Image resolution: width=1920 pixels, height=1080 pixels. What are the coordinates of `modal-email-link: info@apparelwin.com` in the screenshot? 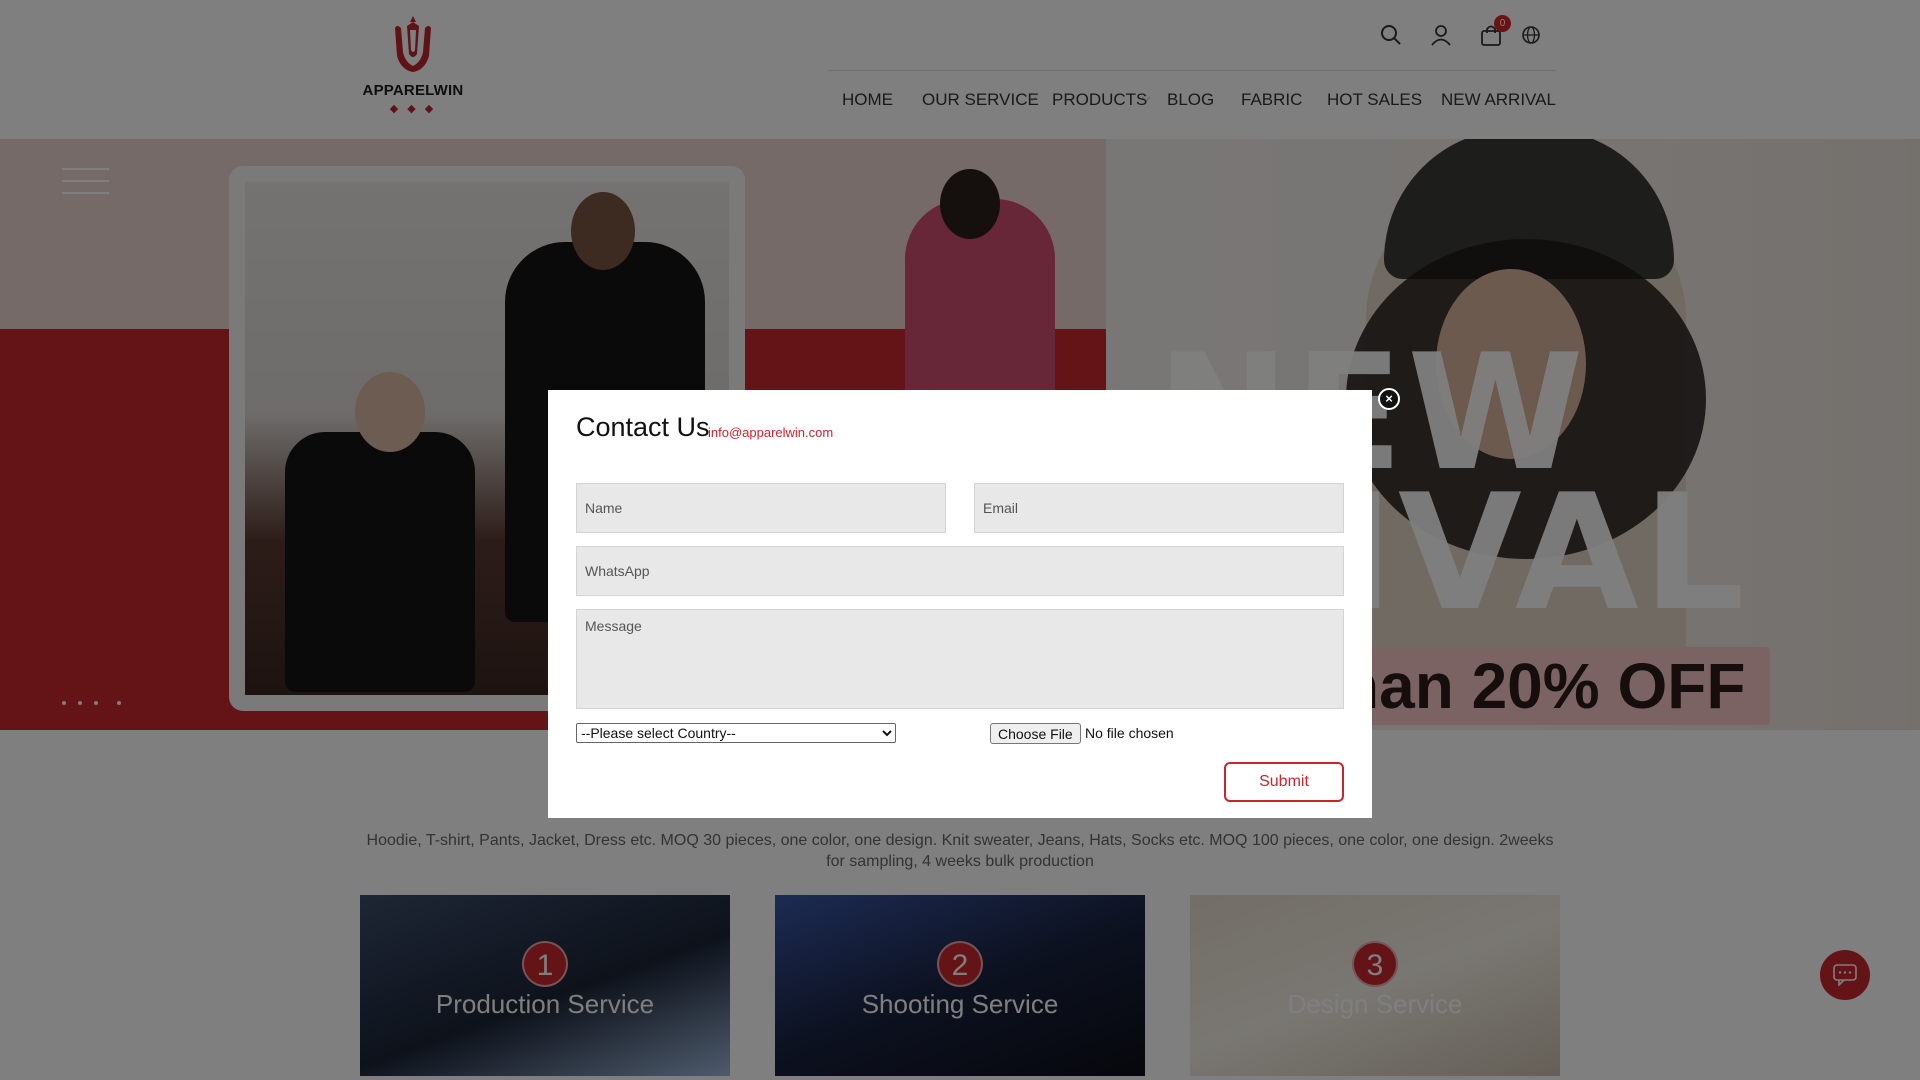 It's located at (770, 432).